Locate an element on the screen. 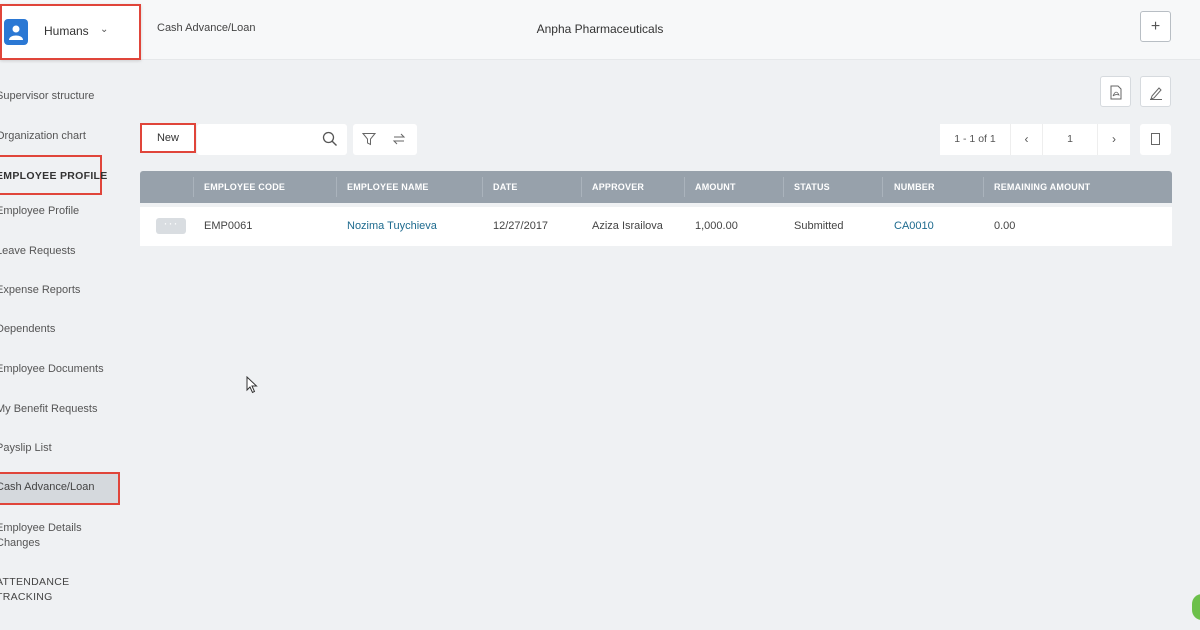  chat-widget-icon is located at coordinates (1196, 607).